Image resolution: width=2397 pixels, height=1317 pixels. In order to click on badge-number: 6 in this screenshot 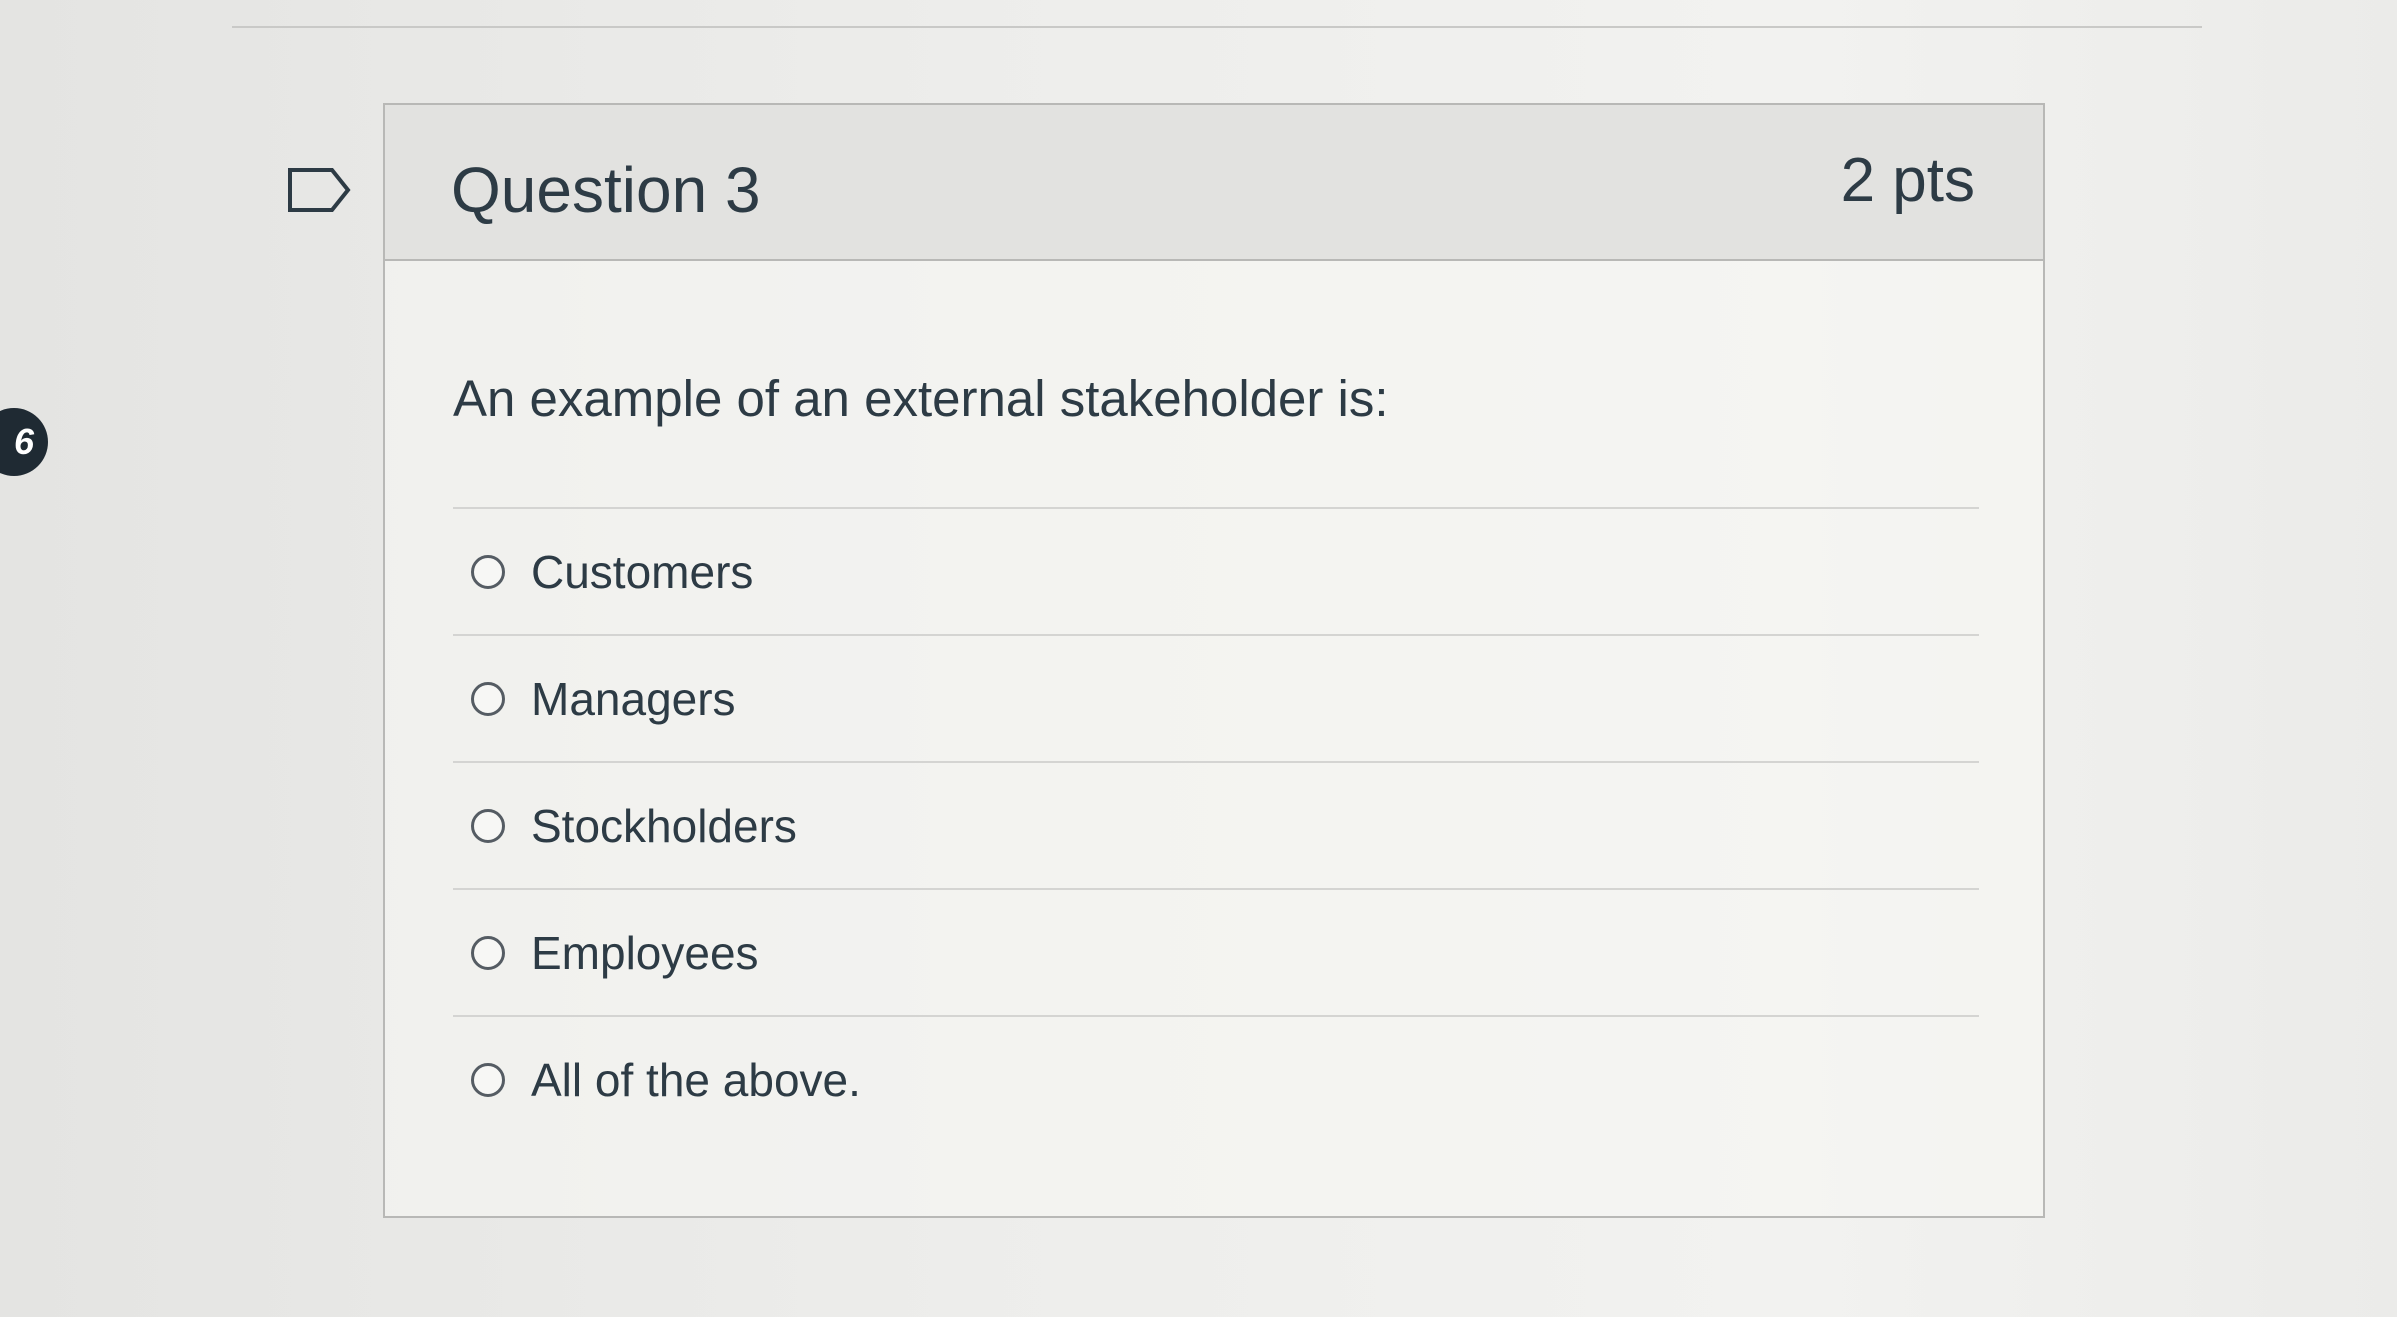, I will do `click(23, 441)`.